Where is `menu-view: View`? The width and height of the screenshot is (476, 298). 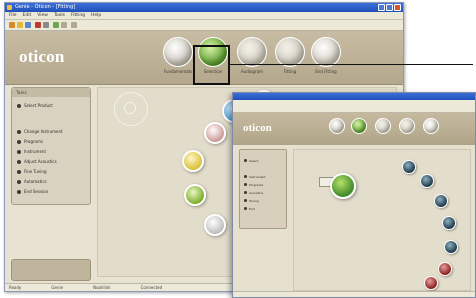
menu-view: View is located at coordinates (42, 15).